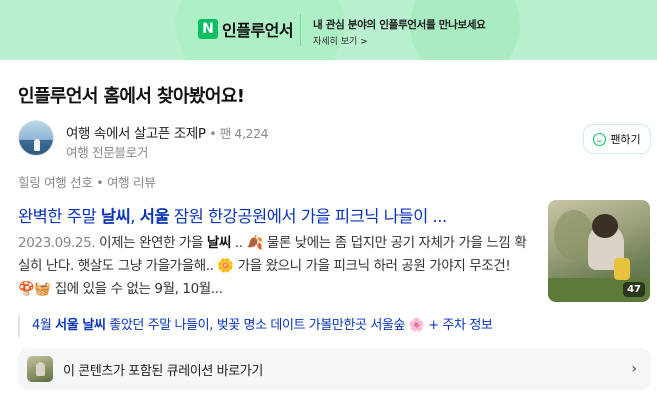 The width and height of the screenshot is (657, 406). Describe the element at coordinates (600, 139) in the screenshot. I see `smile-icon` at that location.